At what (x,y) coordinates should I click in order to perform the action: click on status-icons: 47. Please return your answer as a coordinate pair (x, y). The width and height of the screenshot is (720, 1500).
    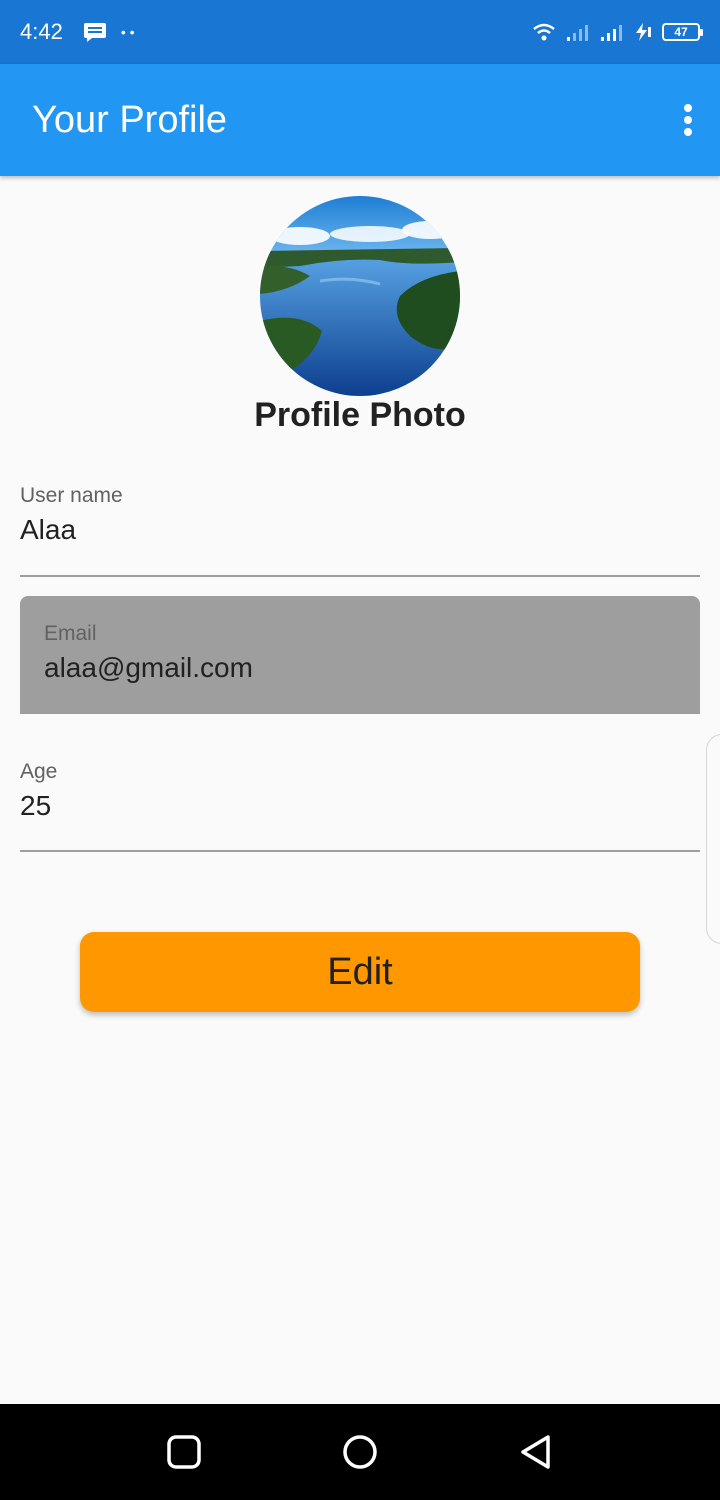
    Looking at the image, I should click on (617, 32).